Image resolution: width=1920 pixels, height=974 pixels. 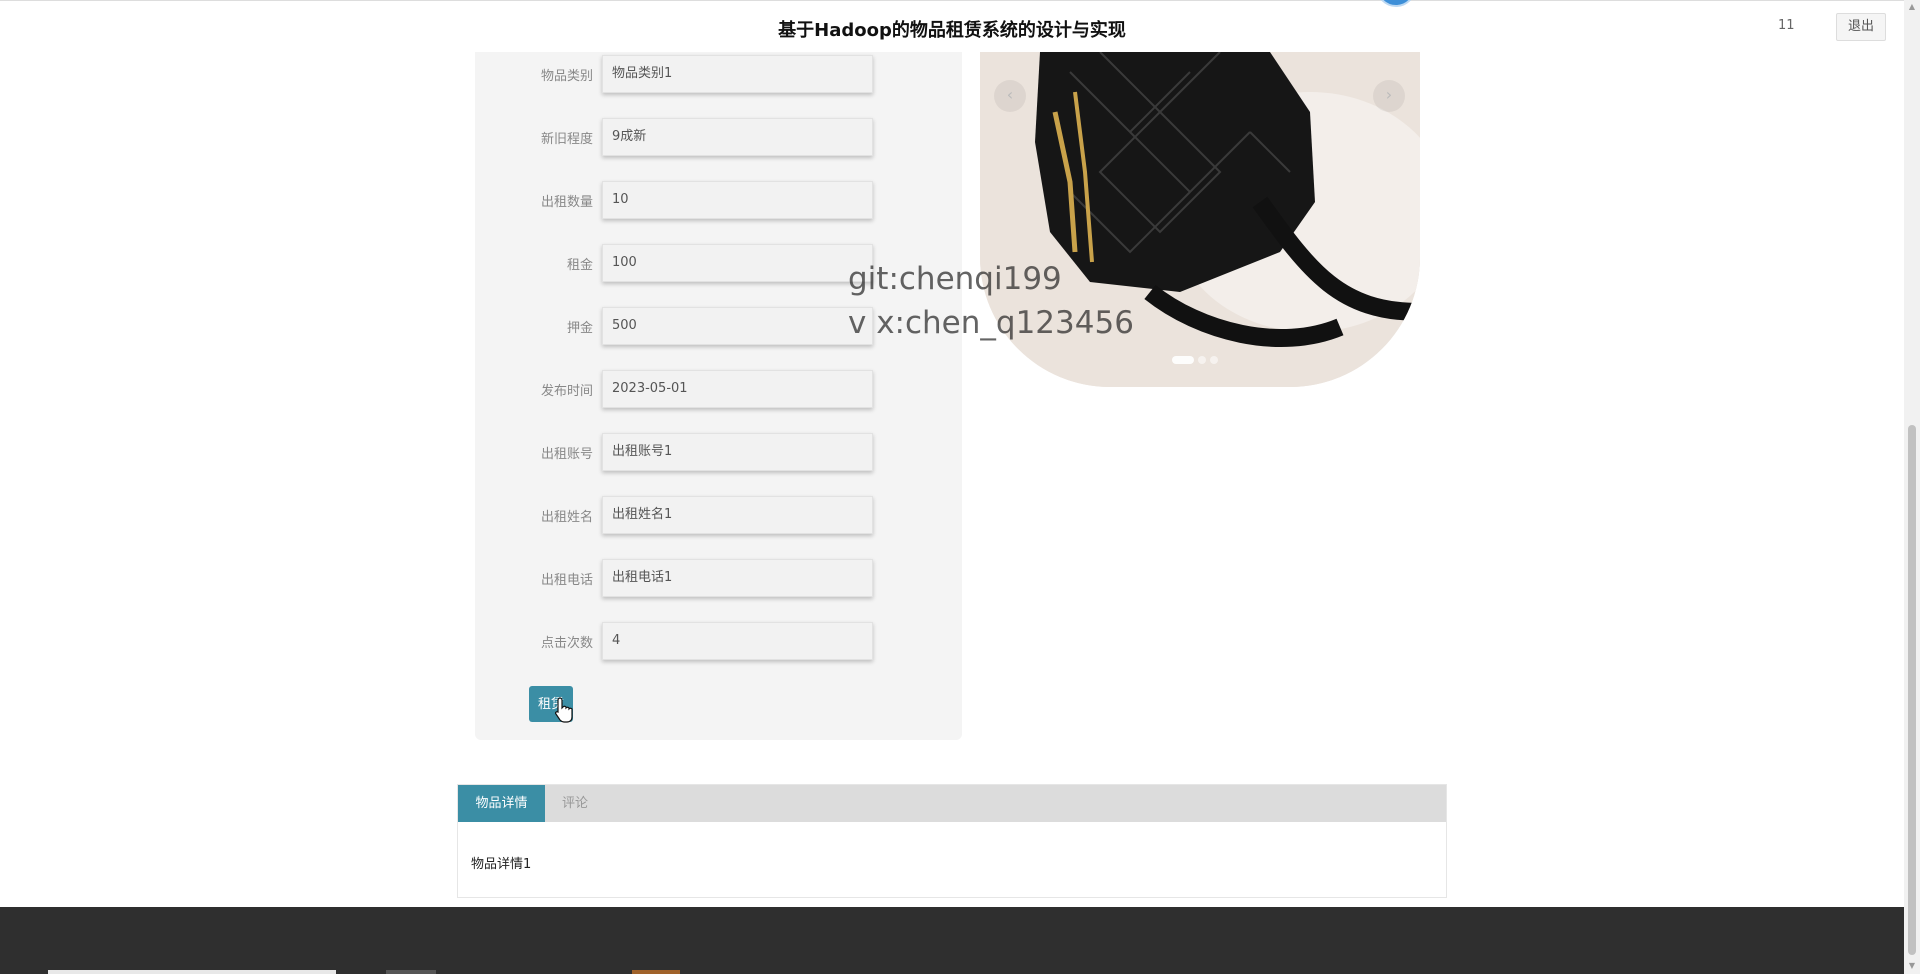 I want to click on field-label: 押金, so click(x=579, y=328).